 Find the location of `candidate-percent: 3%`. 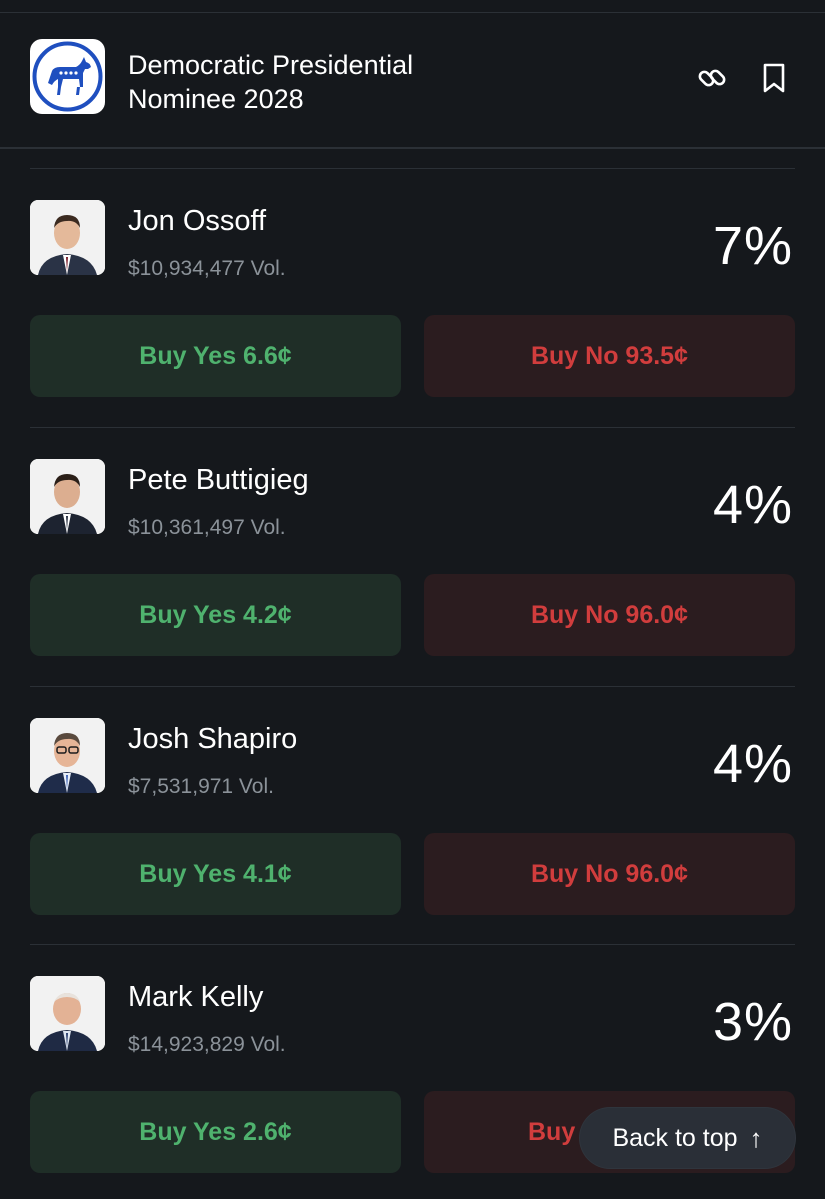

candidate-percent: 3% is located at coordinates (752, 1022).